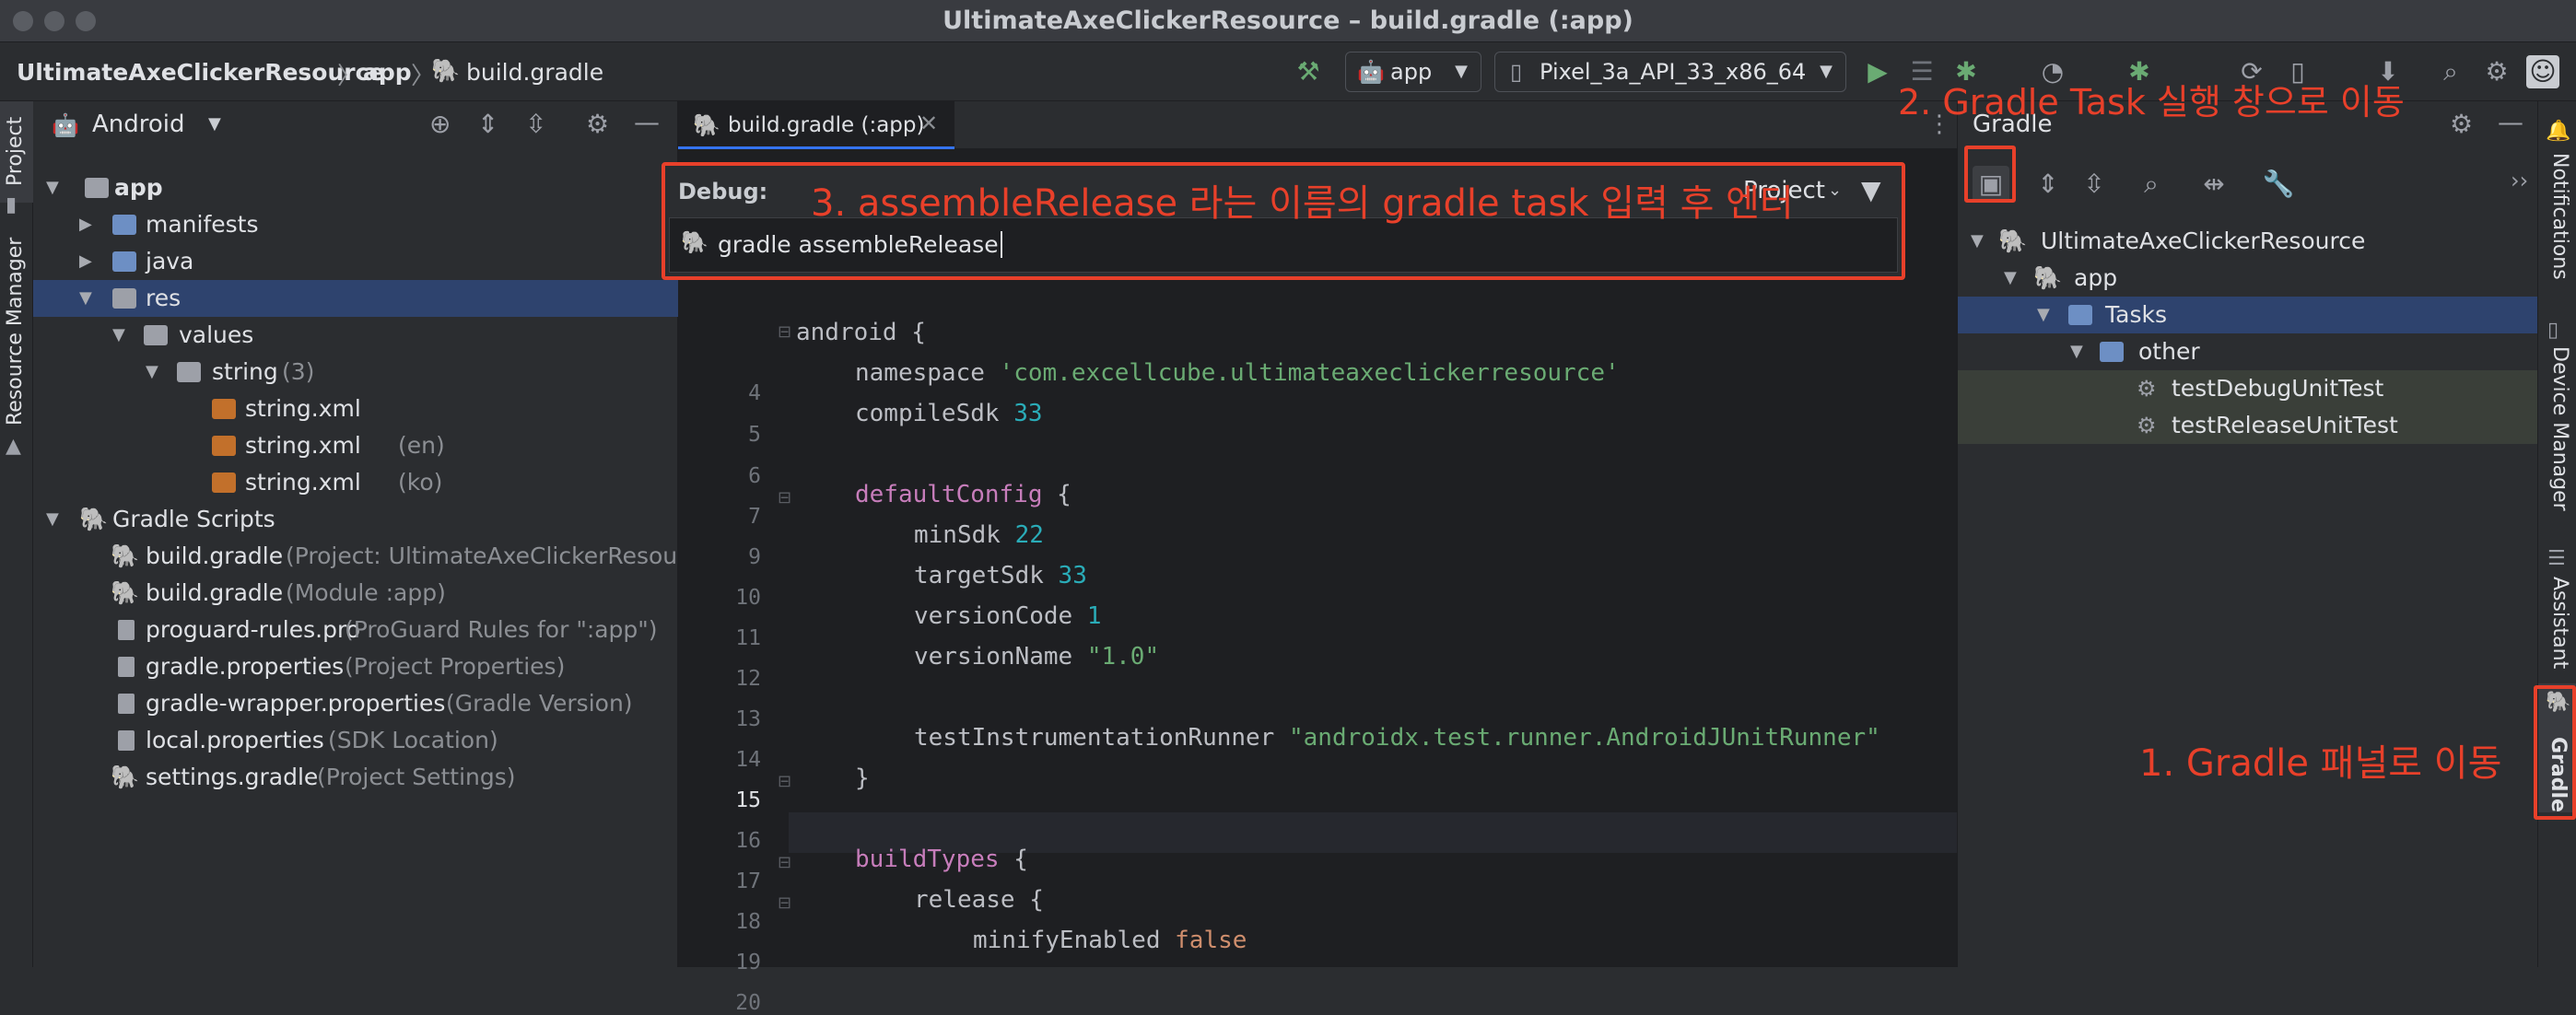 This screenshot has width=2576, height=1015. Describe the element at coordinates (963, 494) in the screenshot. I see `code-line: defaultConfig {` at that location.